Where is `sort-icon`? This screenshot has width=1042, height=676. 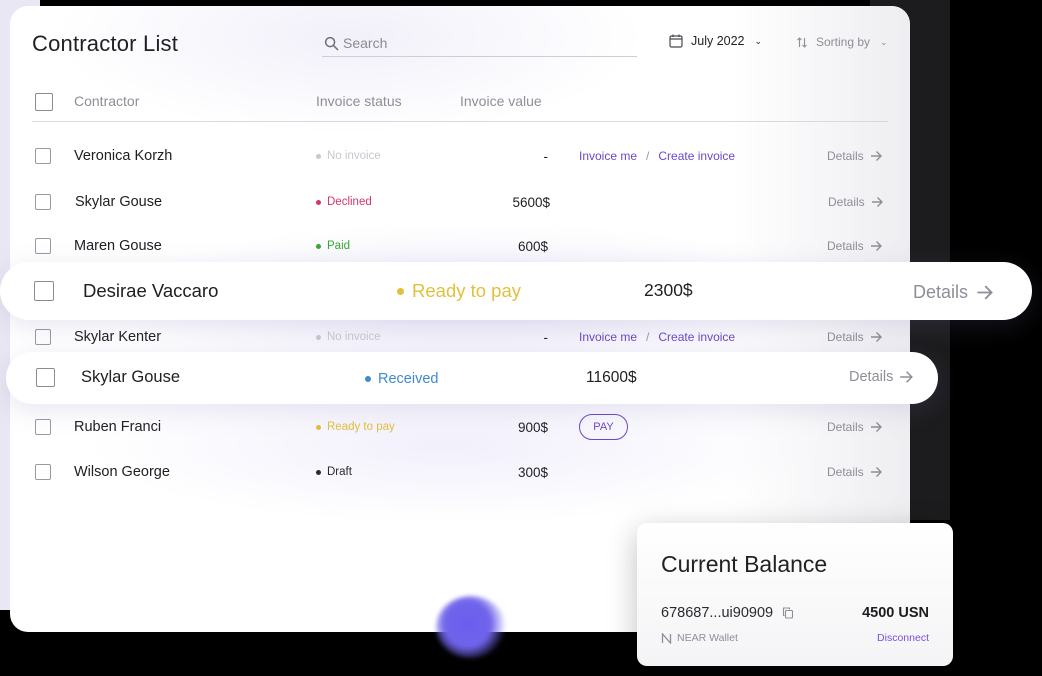
sort-icon is located at coordinates (802, 42).